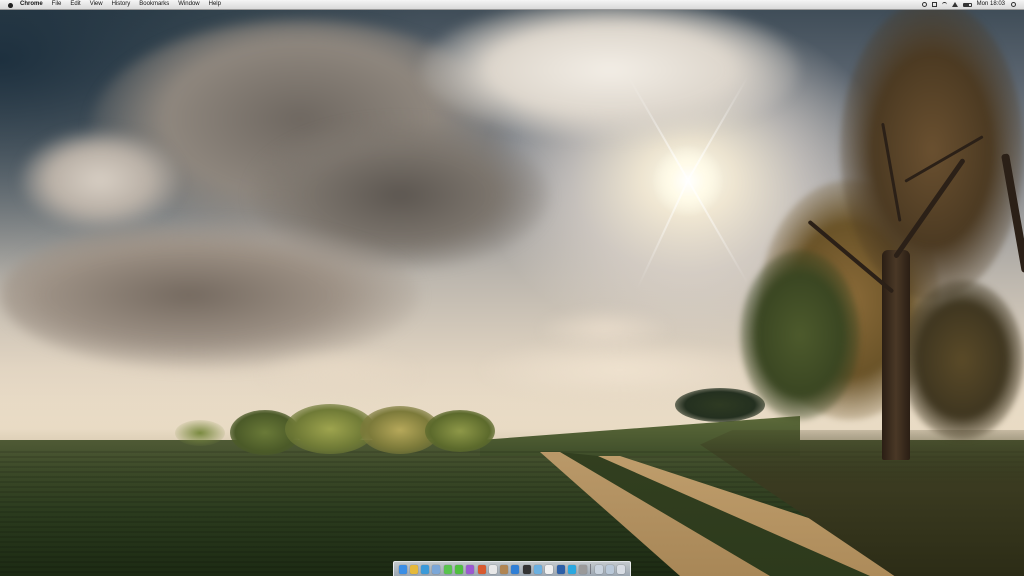 The width and height of the screenshot is (1024, 576). I want to click on skype-icon, so click(571, 569).